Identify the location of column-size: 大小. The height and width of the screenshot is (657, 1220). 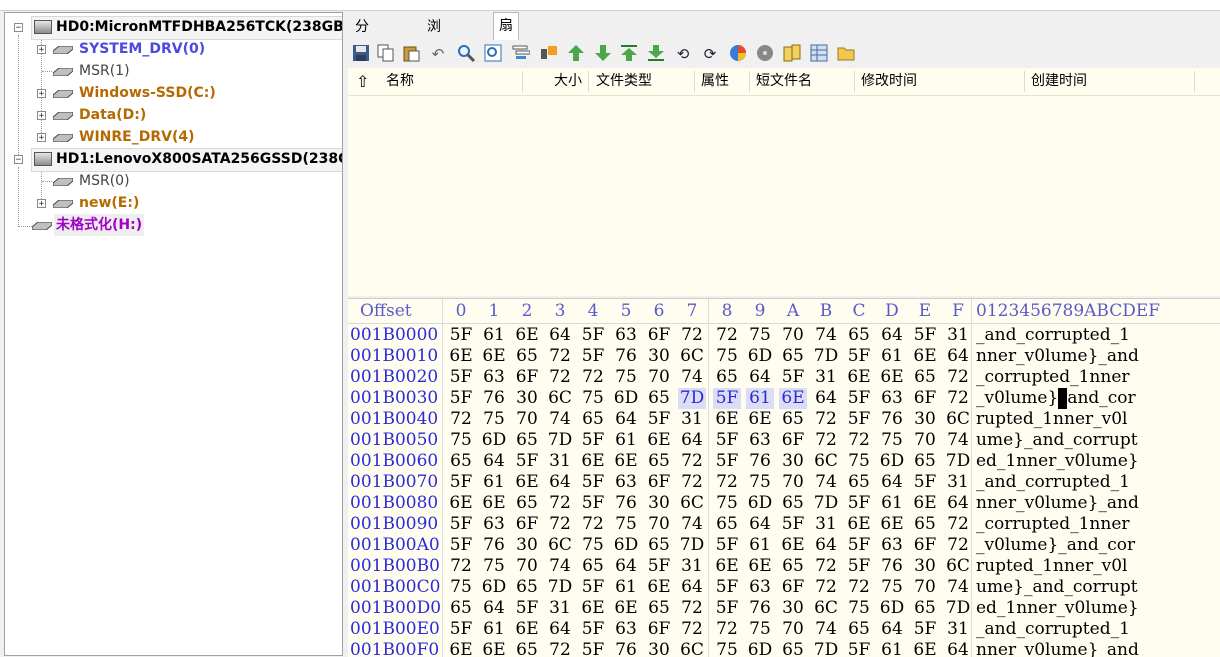
(568, 81).